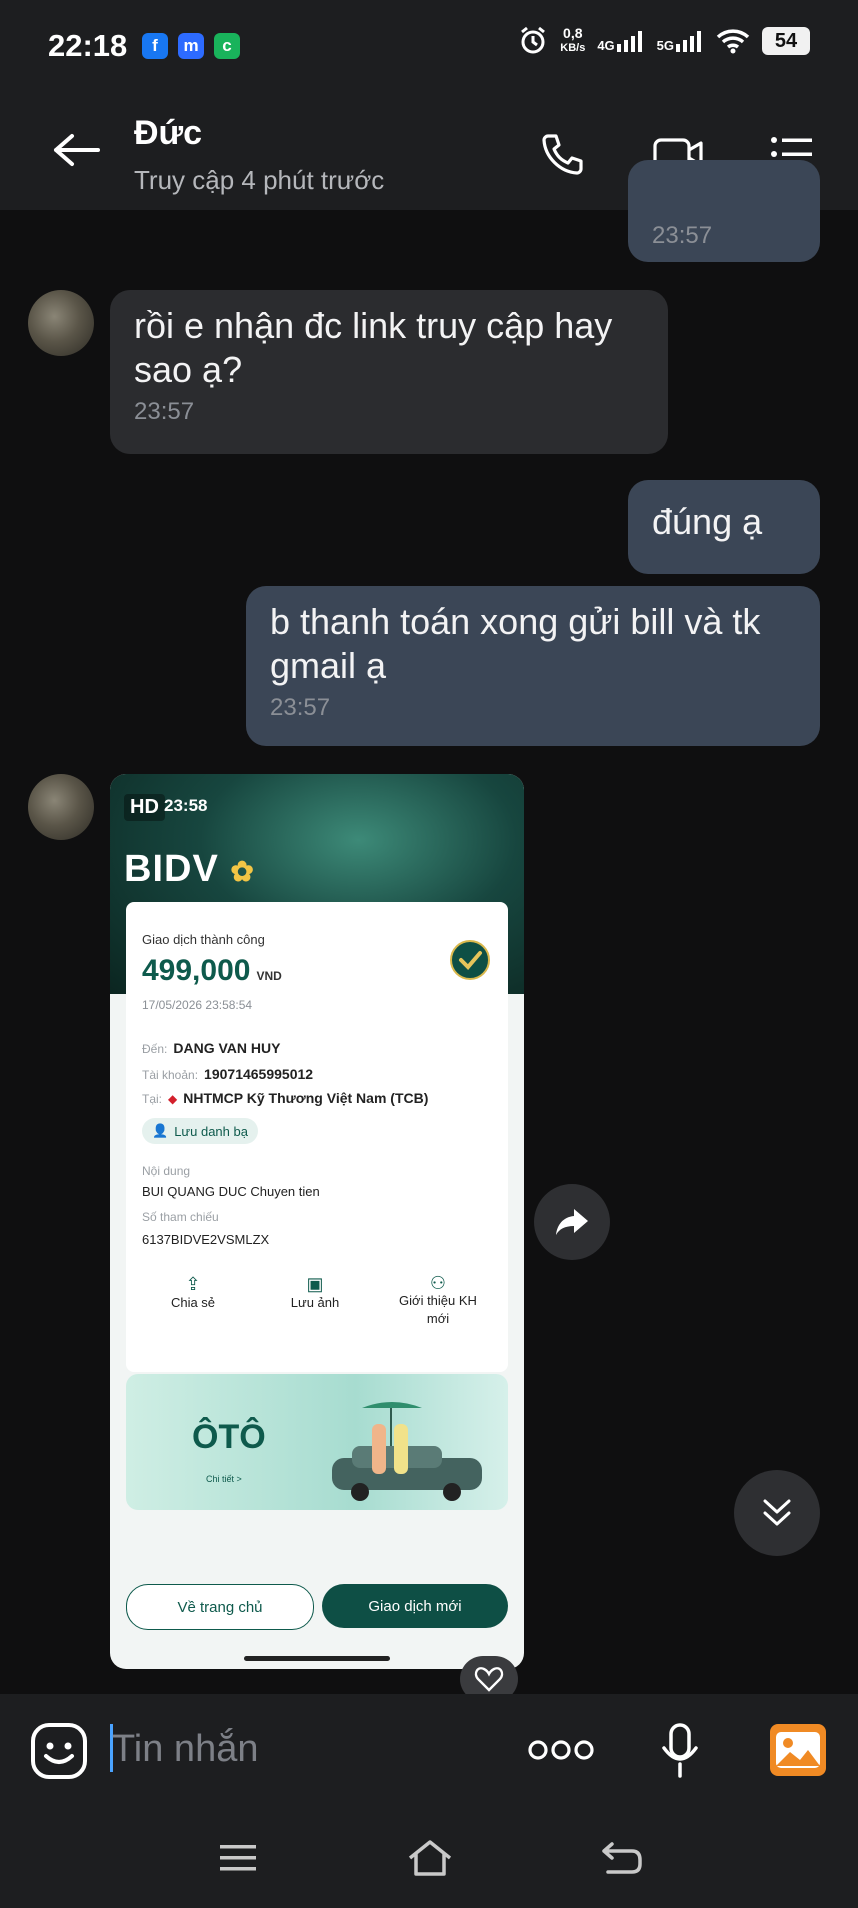 The width and height of the screenshot is (858, 1908). Describe the element at coordinates (168, 133) in the screenshot. I see `contact-name: Đức` at that location.